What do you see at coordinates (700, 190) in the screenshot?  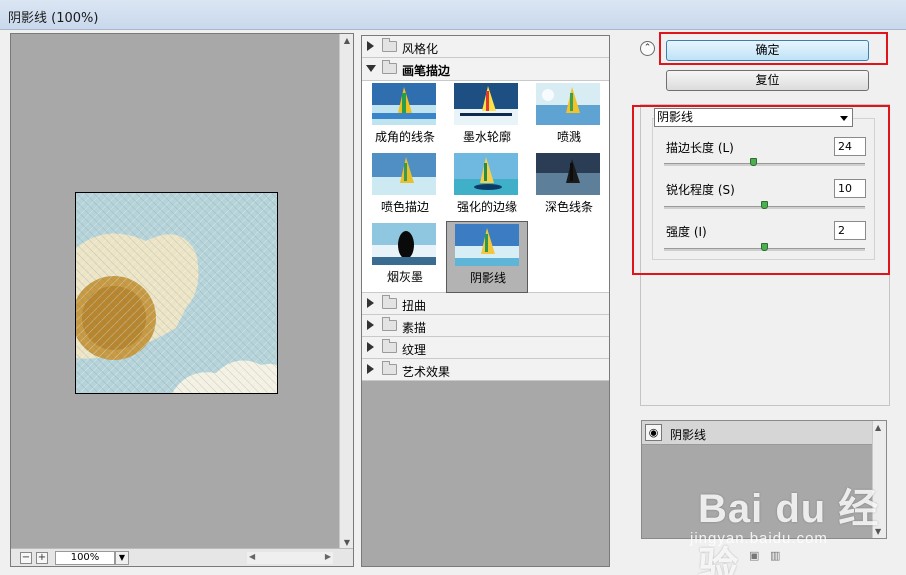 I see `param-label-sharpness: 锐化程度 (S)` at bounding box center [700, 190].